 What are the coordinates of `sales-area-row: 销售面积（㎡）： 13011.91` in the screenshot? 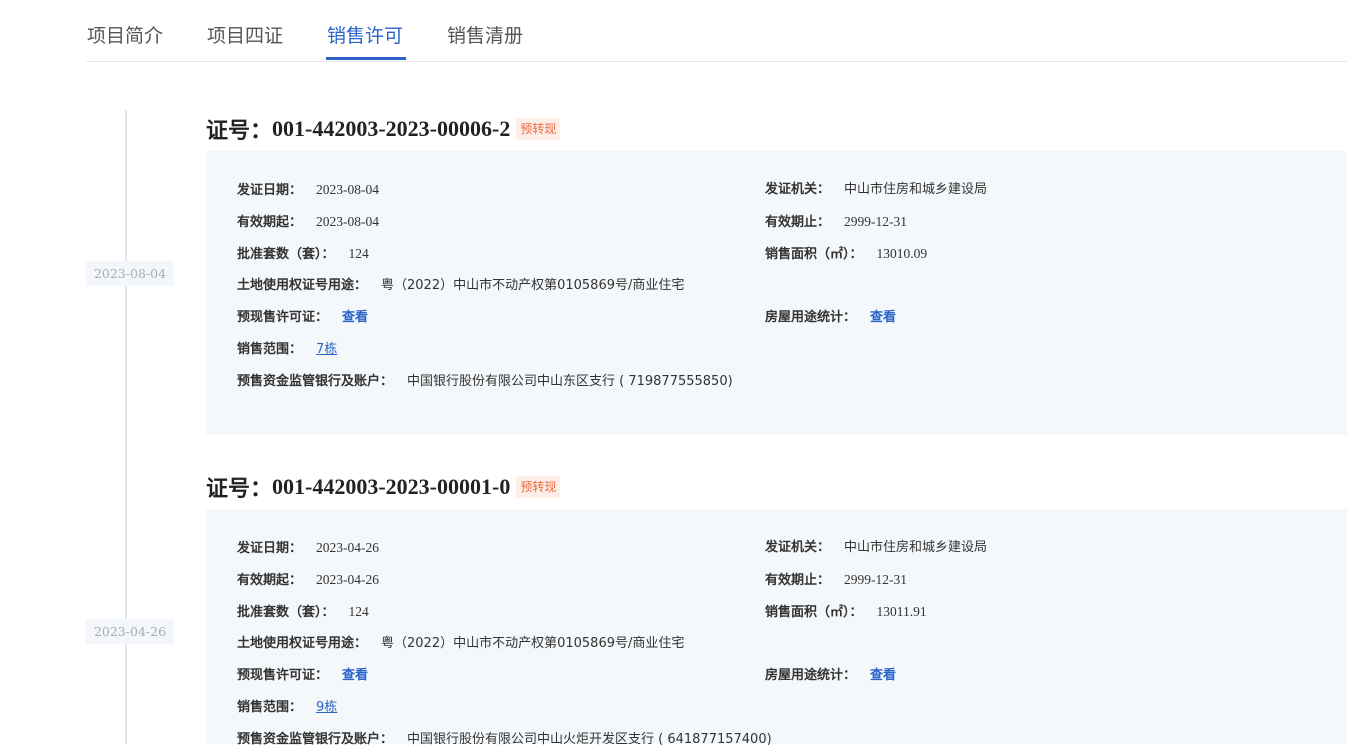 It's located at (846, 612).